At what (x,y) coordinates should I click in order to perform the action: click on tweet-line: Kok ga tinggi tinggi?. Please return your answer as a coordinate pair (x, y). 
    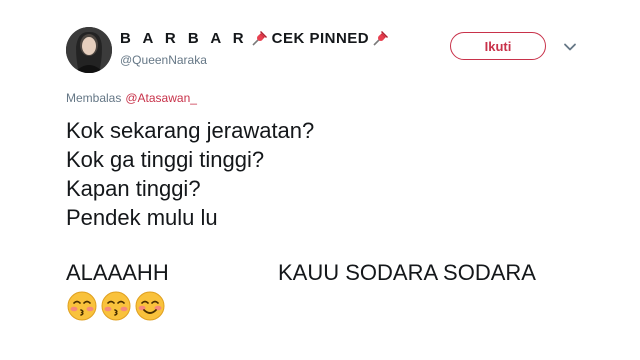
    Looking at the image, I should click on (165, 159).